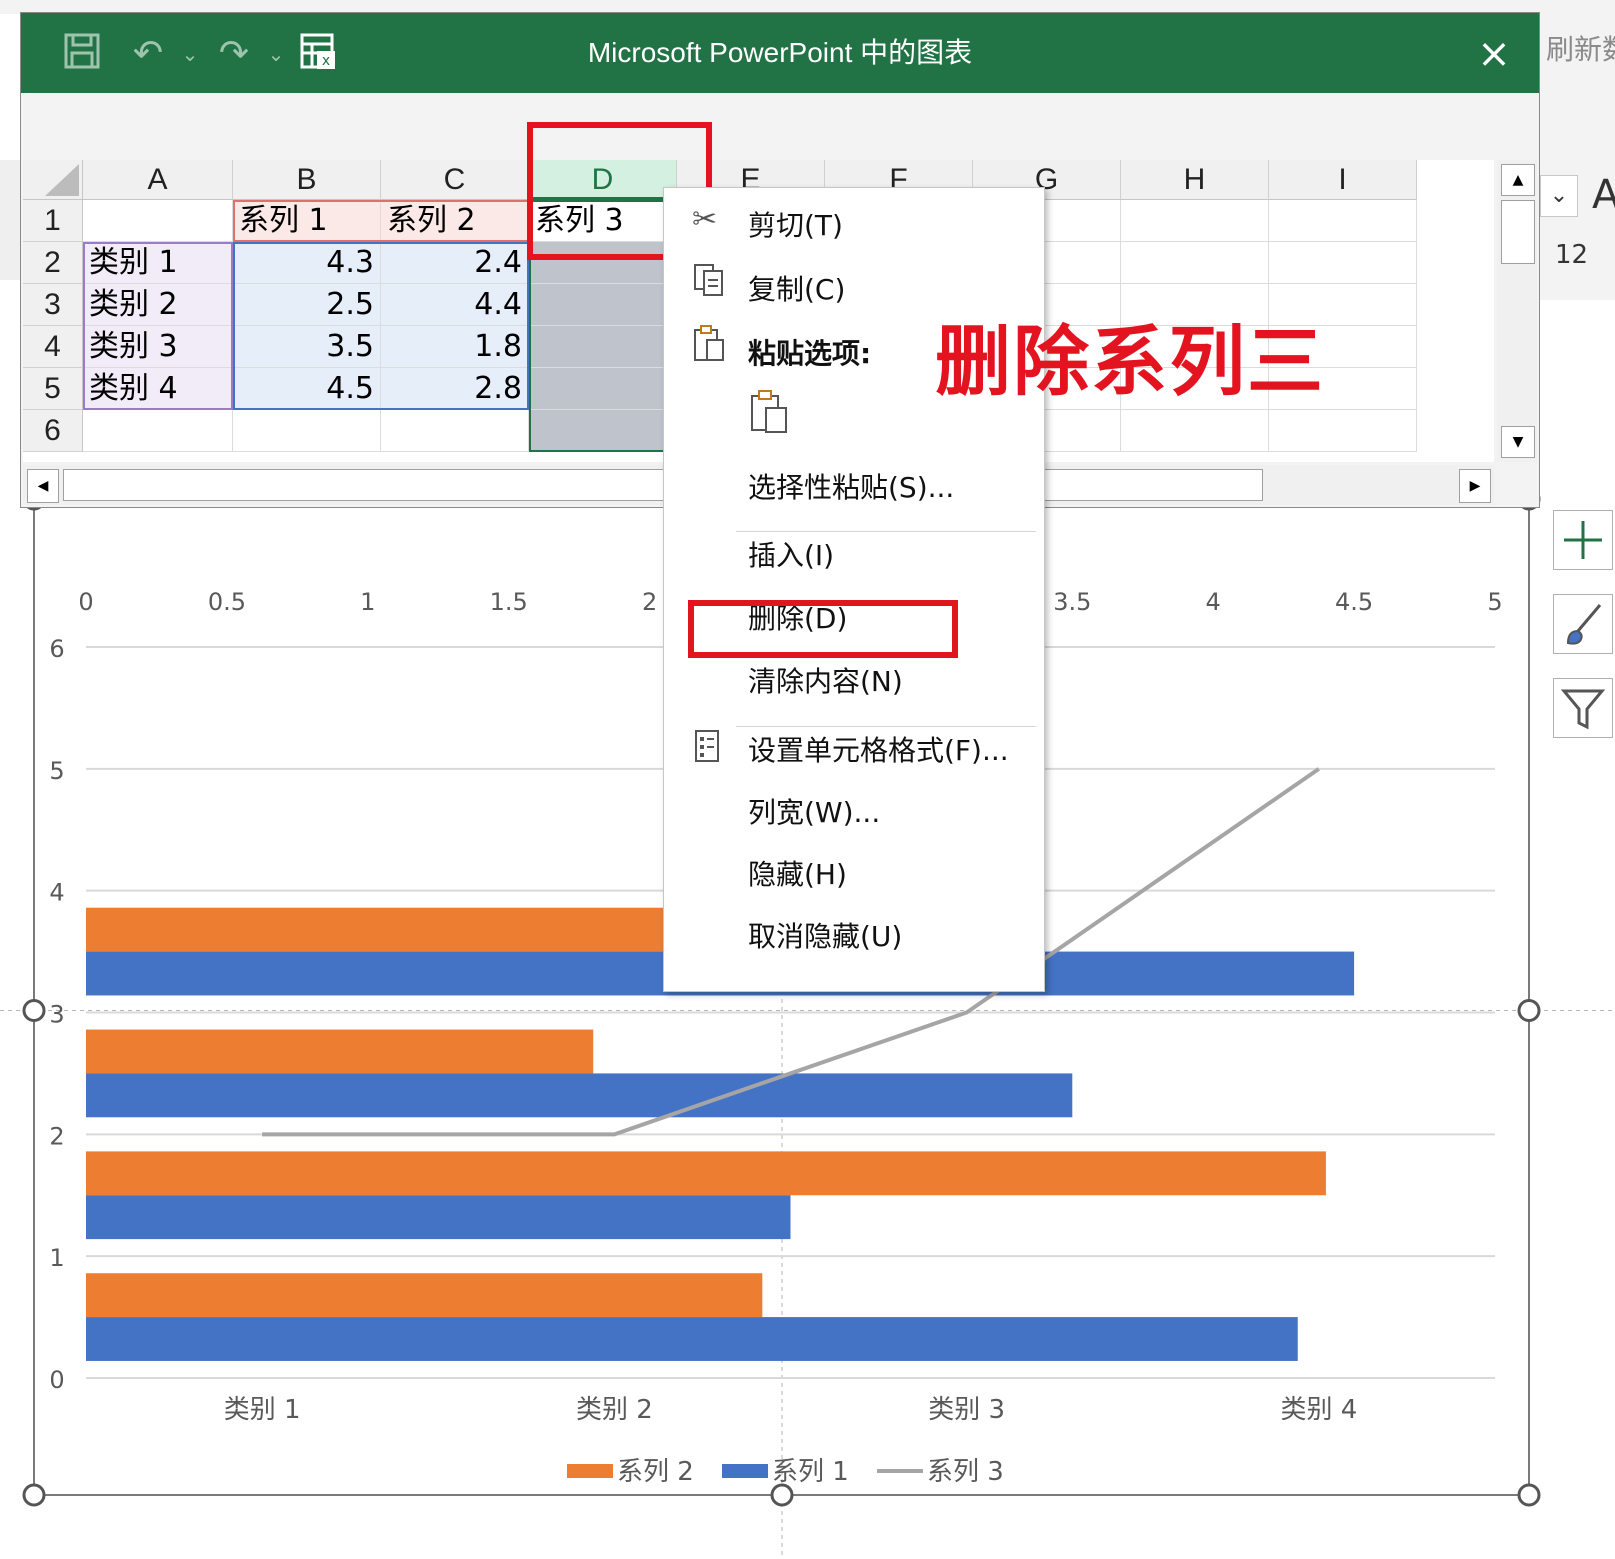  Describe the element at coordinates (53, 431) in the screenshot. I see `row-header-6: 6` at that location.